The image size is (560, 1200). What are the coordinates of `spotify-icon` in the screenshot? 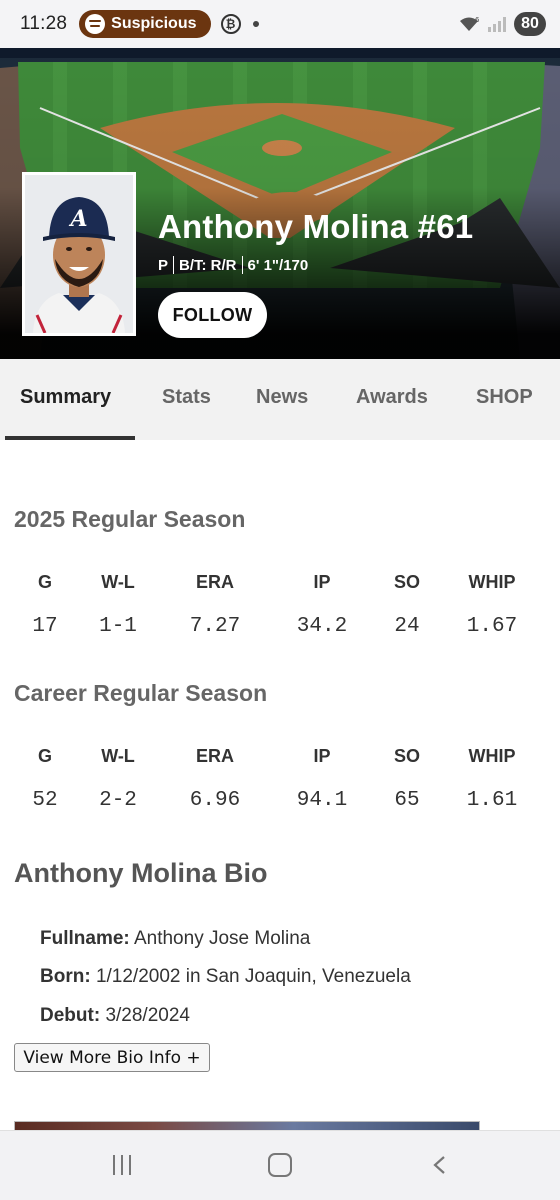 It's located at (95, 24).